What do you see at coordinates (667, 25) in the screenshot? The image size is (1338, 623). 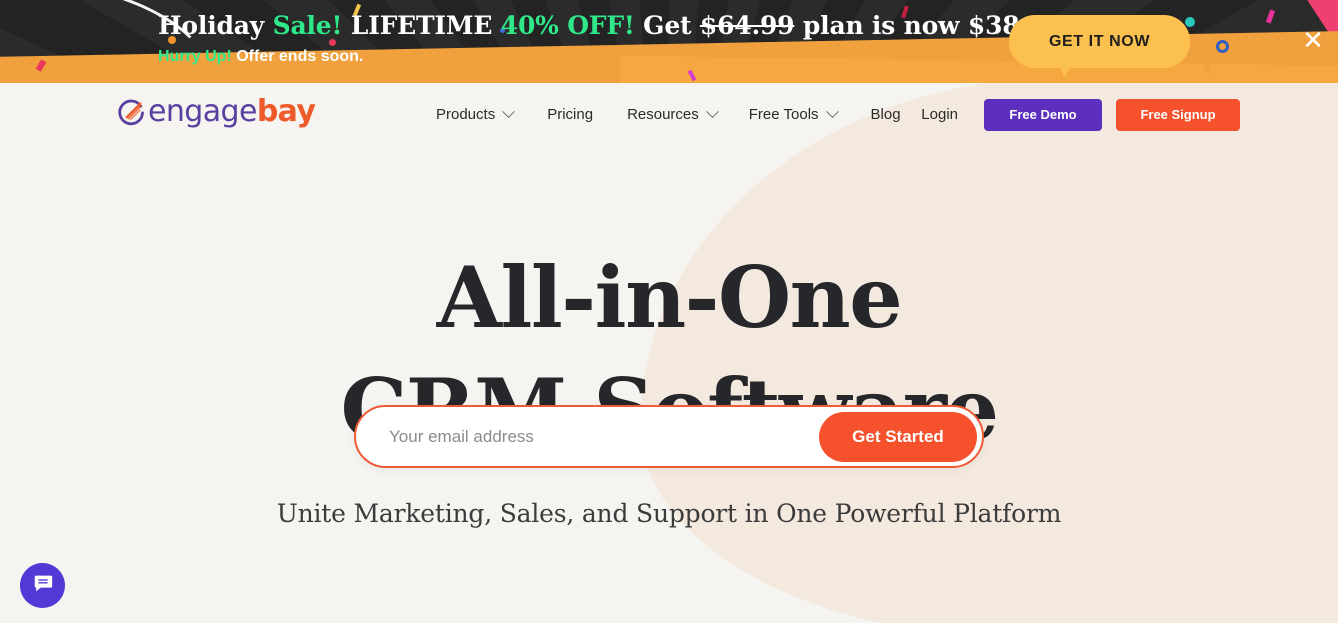 I see `promo-headline-part3: Get` at bounding box center [667, 25].